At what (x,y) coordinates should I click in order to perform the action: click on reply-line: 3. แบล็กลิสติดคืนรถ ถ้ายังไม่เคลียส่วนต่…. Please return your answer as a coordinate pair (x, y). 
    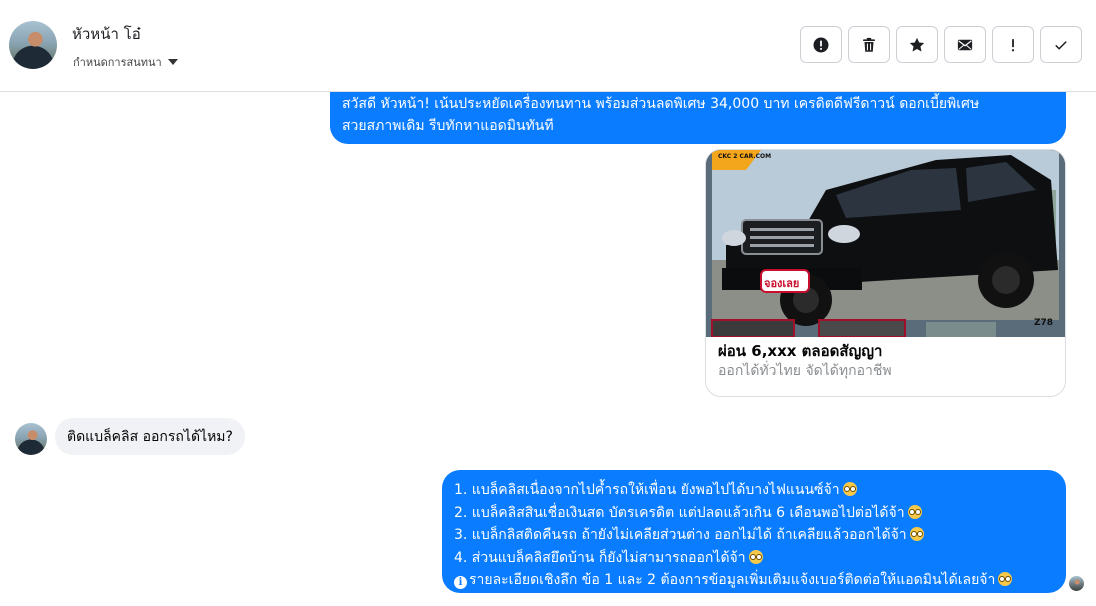
    Looking at the image, I should click on (754, 535).